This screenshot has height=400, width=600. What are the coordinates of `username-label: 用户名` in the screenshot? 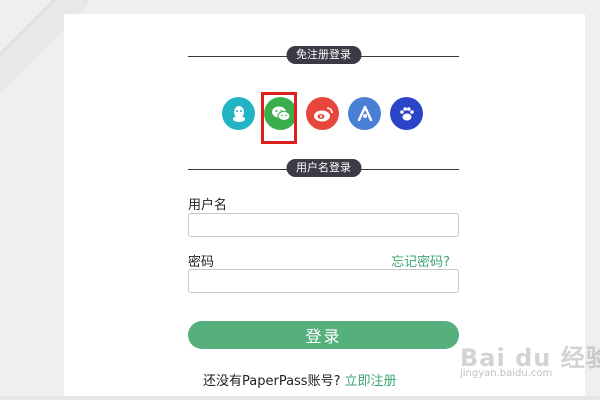 It's located at (208, 205).